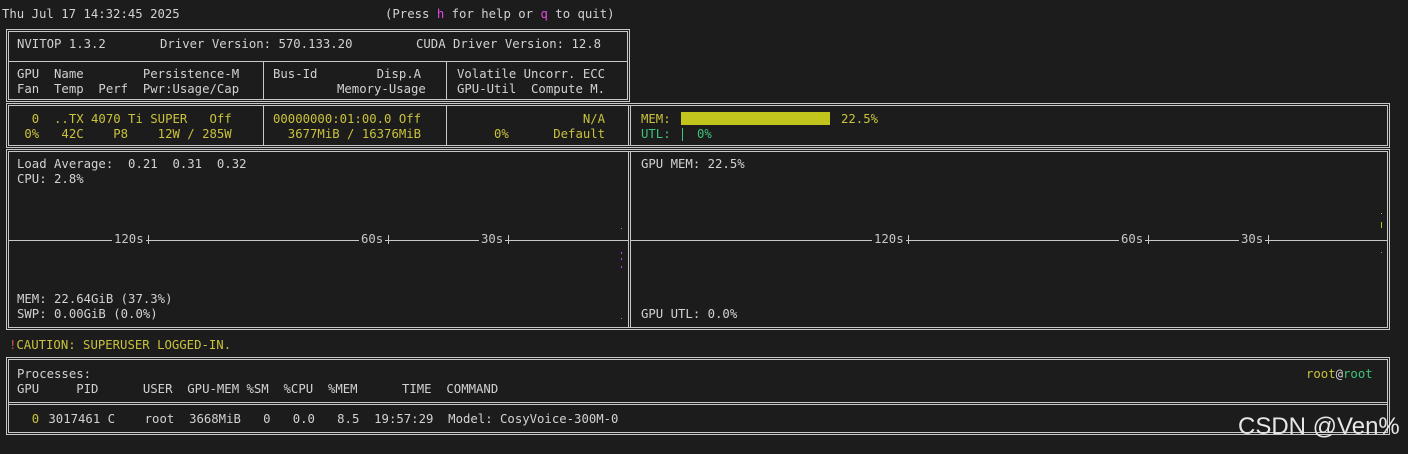 The height and width of the screenshot is (454, 1408). I want to click on mem-bar-label: MEM:, so click(656, 119).